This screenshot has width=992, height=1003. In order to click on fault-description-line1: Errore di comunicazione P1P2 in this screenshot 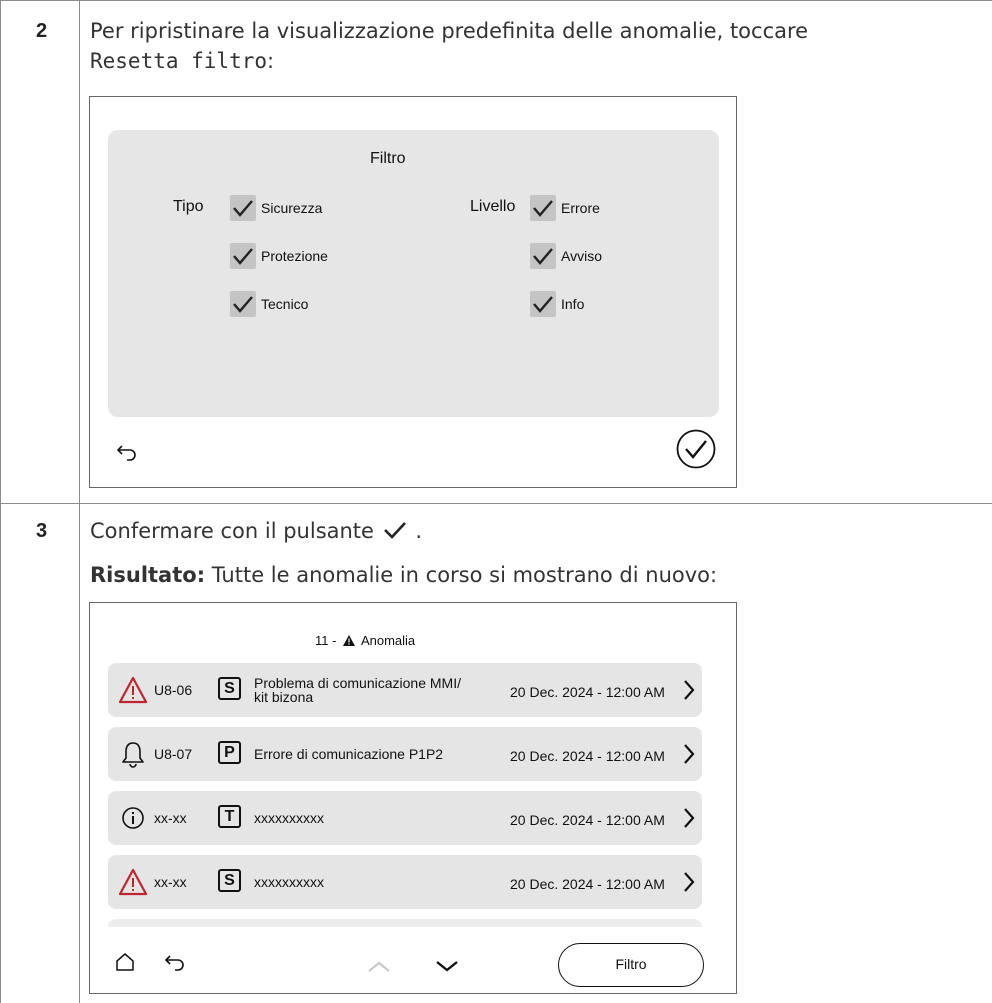, I will do `click(349, 754)`.